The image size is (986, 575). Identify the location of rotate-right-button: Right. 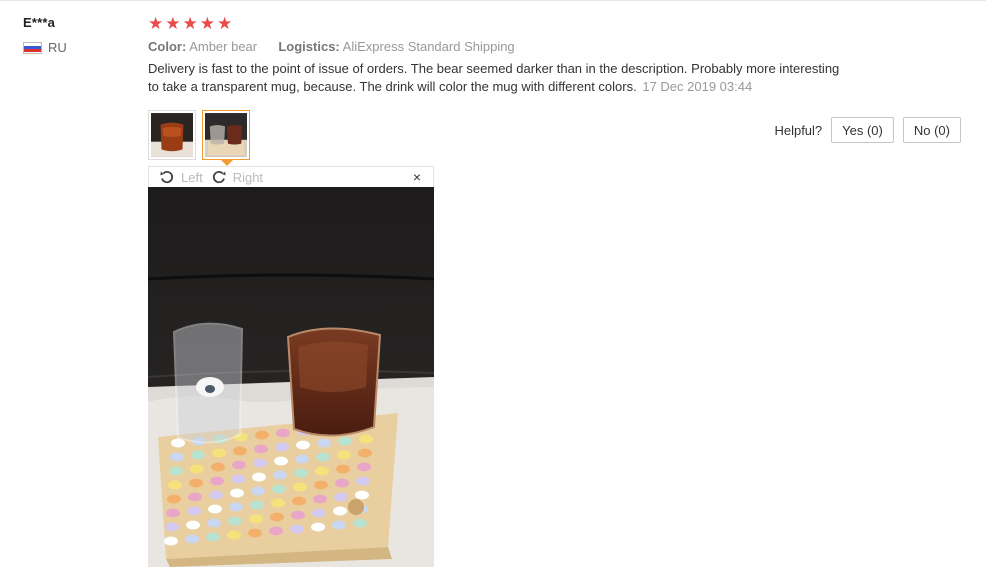
(237, 177).